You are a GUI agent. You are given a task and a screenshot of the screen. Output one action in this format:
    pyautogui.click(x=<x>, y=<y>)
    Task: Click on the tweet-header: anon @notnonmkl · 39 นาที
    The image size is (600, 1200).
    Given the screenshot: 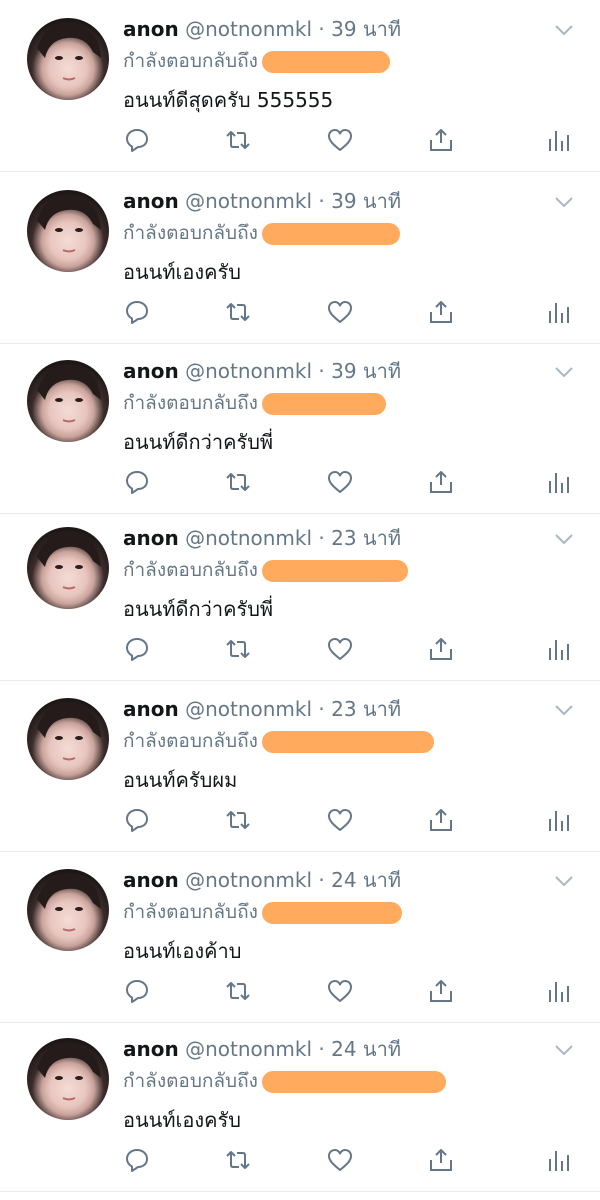 What is the action you would take?
    pyautogui.click(x=262, y=201)
    